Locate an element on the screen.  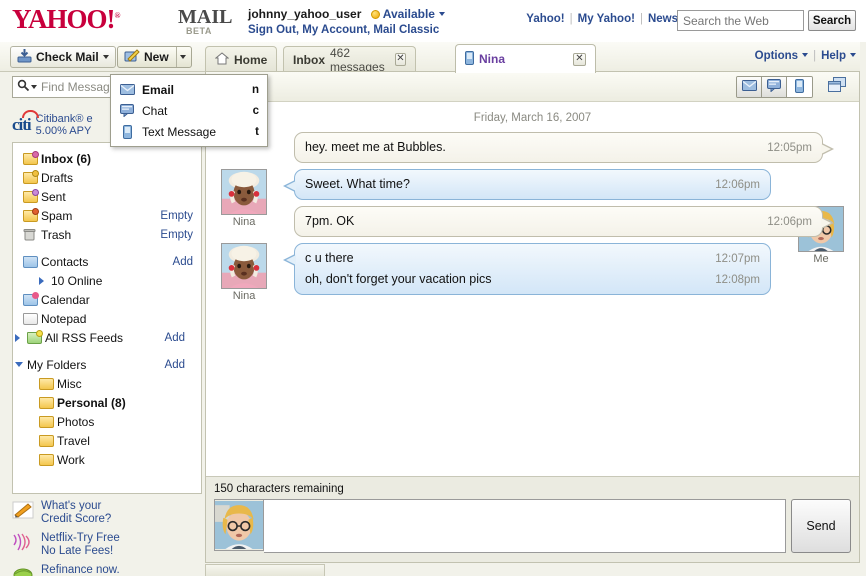
web-search-button: Search is located at coordinates (832, 20).